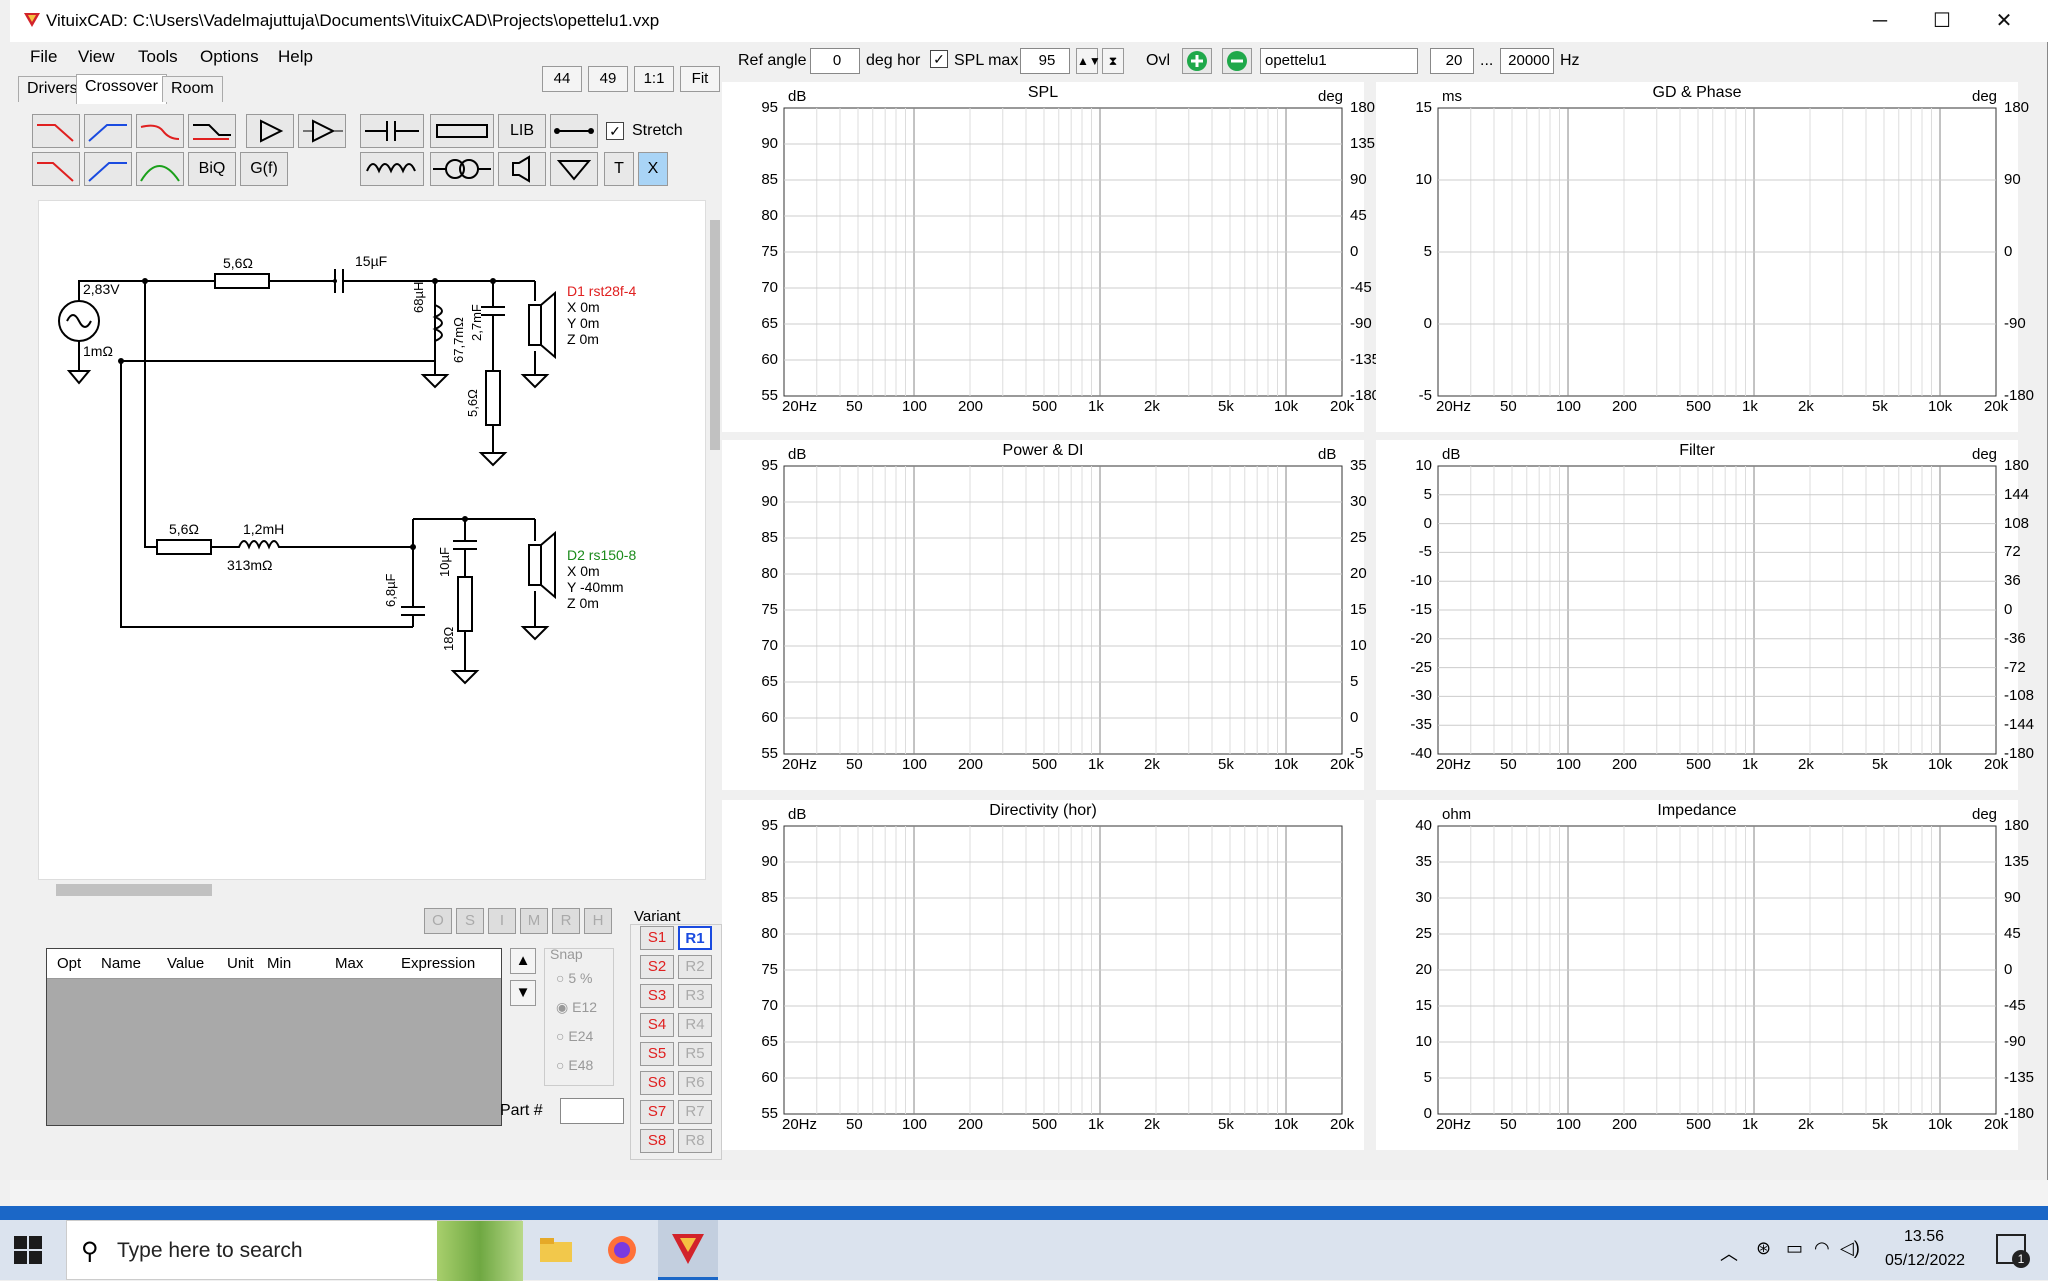  I want to click on col-max: Max, so click(349, 963).